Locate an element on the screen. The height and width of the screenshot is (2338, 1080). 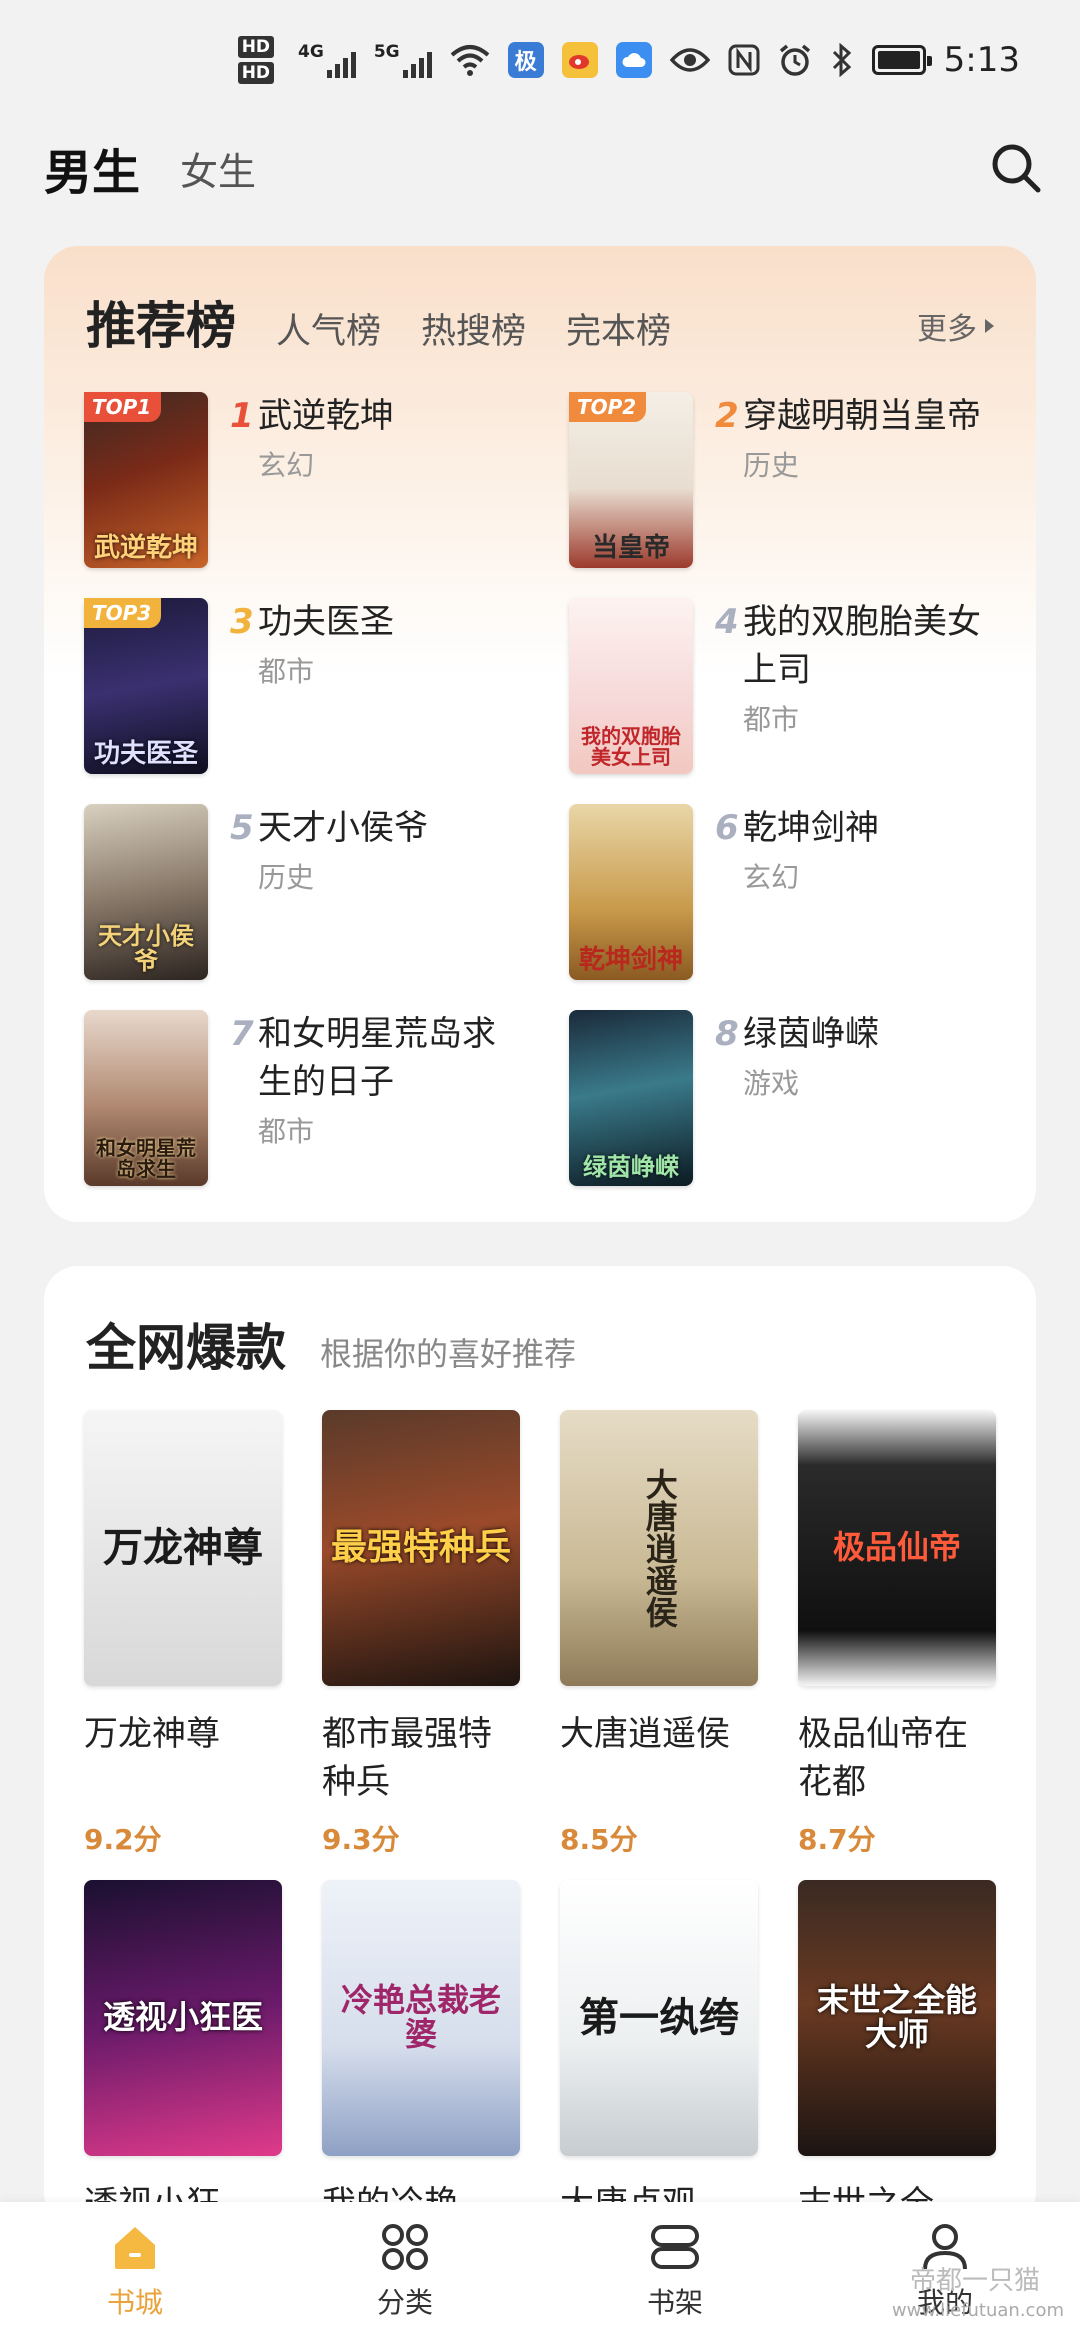
book-card: 最强特种兵 都市最强特种兵 9.3分 is located at coordinates (421, 1634).